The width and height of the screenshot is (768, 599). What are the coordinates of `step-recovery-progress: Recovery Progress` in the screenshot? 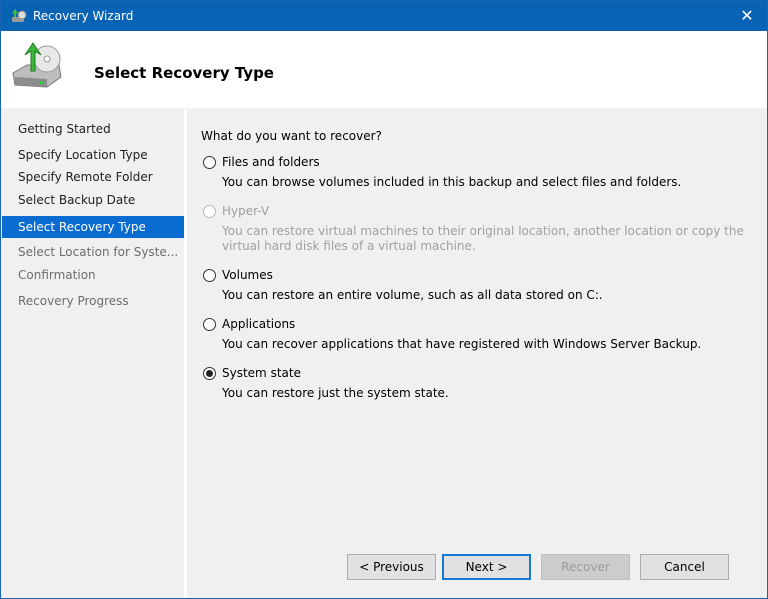 It's located at (73, 301).